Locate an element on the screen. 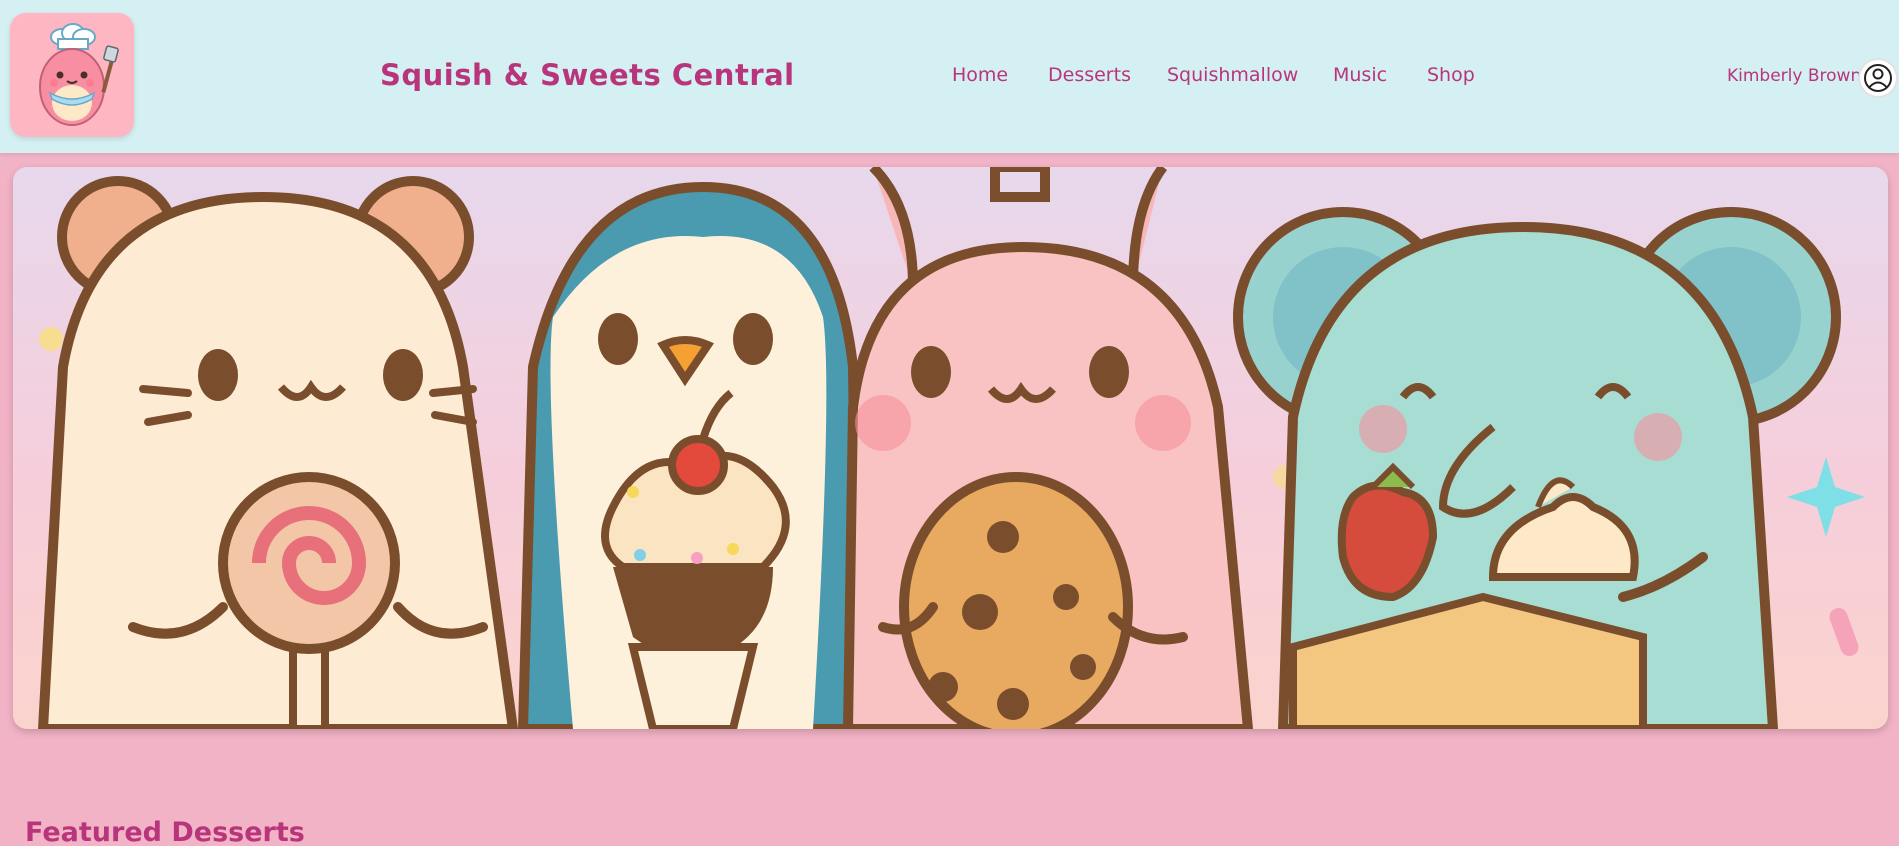 This screenshot has height=846, width=1899. nav-squishmallow: Squishmallow is located at coordinates (1232, 75).